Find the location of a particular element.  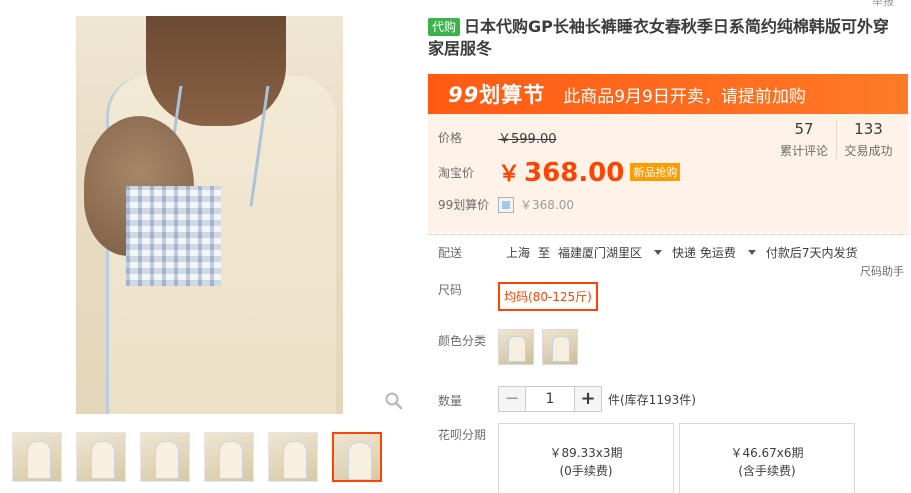

quantity-plus-button: + is located at coordinates (588, 399).